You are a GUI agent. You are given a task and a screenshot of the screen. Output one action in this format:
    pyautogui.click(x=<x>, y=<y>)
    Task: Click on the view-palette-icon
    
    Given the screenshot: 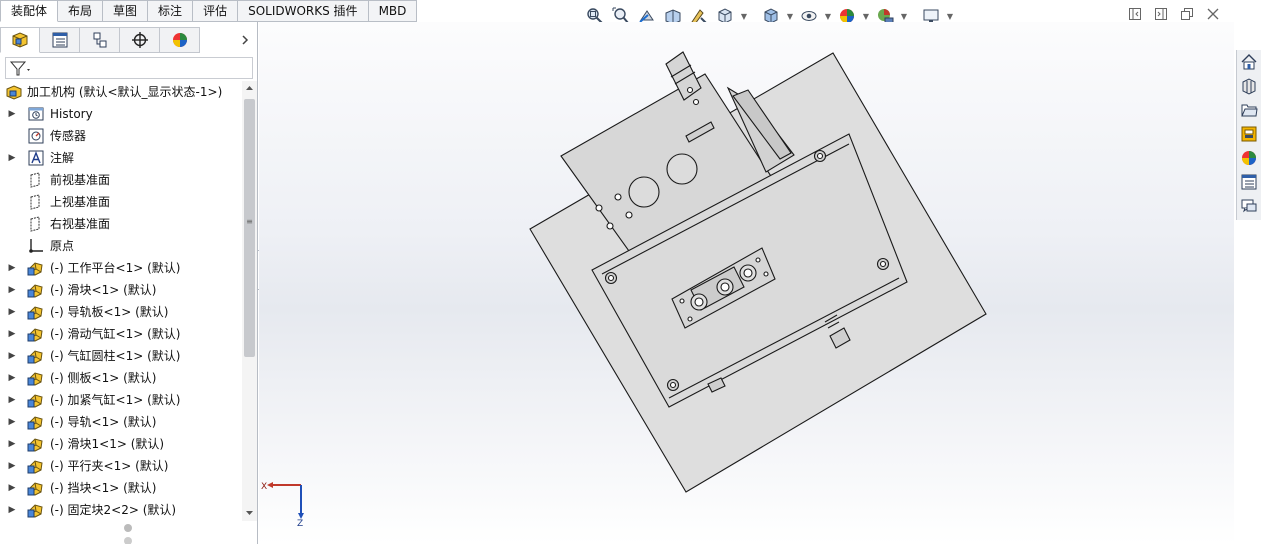 What is the action you would take?
    pyautogui.click(x=1249, y=134)
    